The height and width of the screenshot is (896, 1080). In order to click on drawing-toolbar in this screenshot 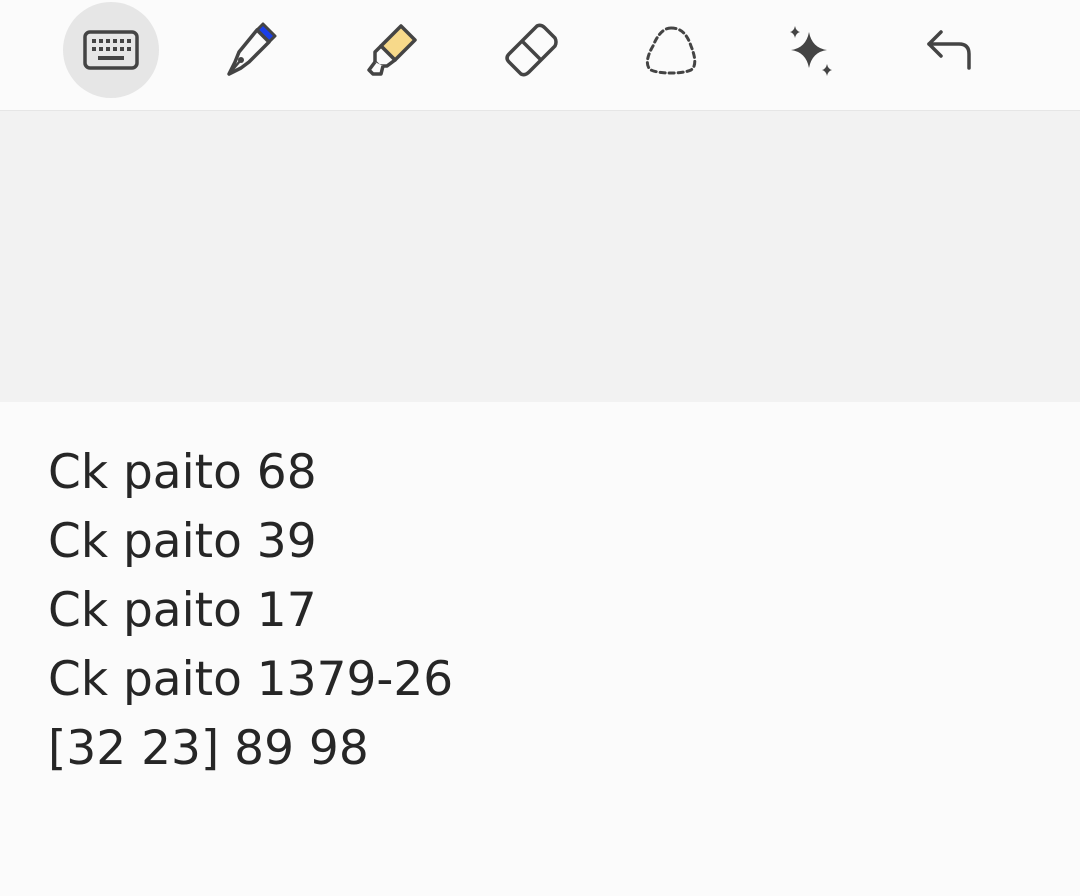, I will do `click(540, 55)`.